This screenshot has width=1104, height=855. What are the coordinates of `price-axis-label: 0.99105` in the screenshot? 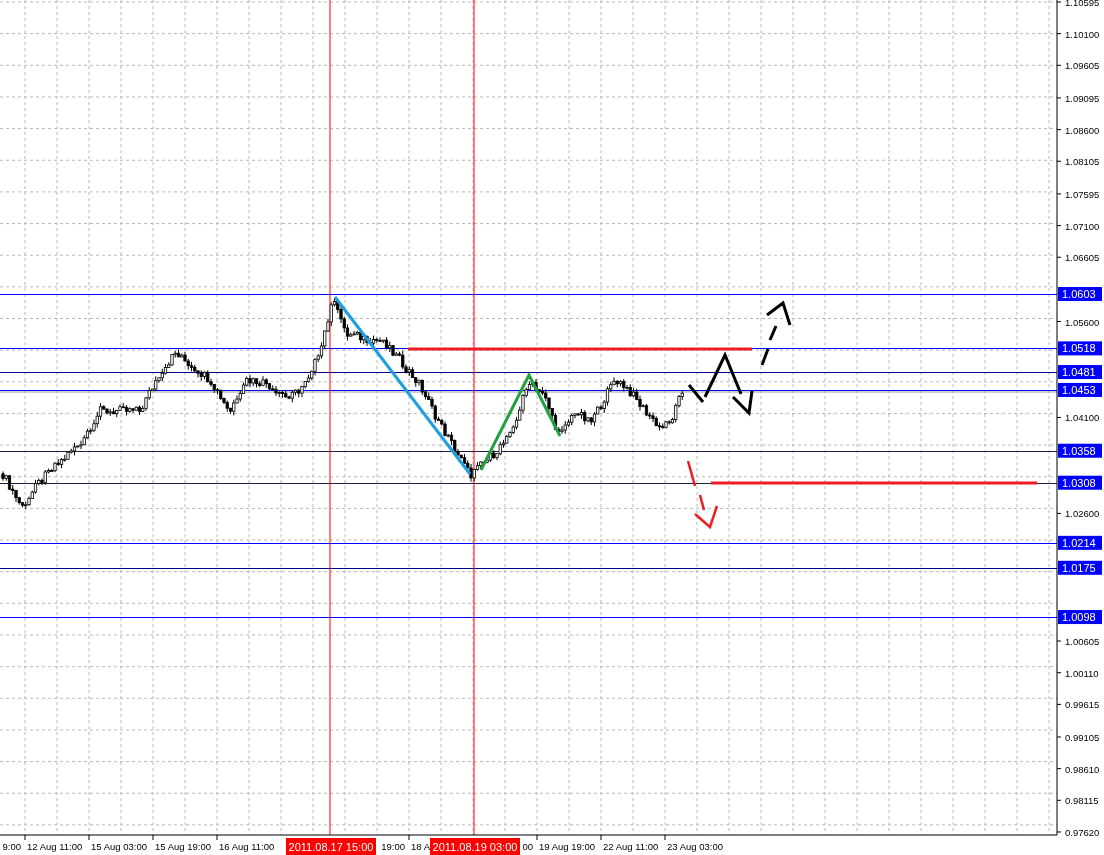 It's located at (1082, 737).